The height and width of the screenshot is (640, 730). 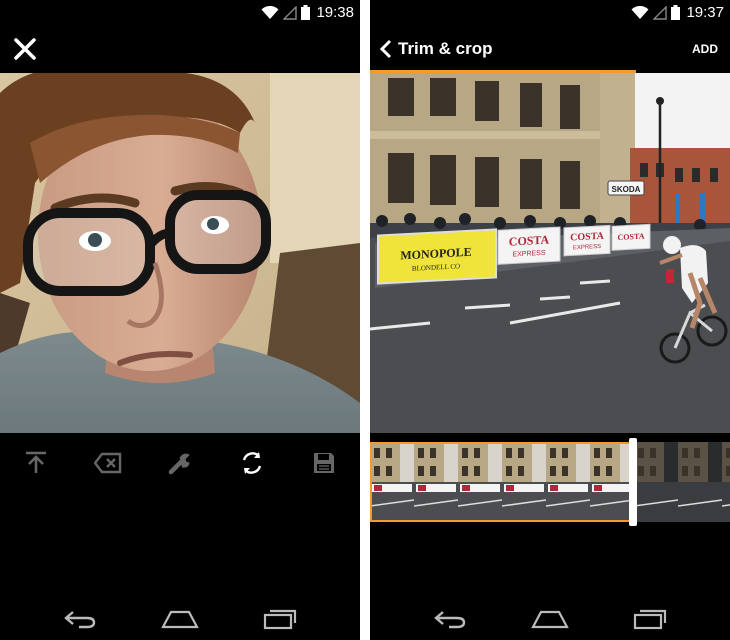 What do you see at coordinates (550, 13) in the screenshot?
I see `status-bar: 19:37` at bounding box center [550, 13].